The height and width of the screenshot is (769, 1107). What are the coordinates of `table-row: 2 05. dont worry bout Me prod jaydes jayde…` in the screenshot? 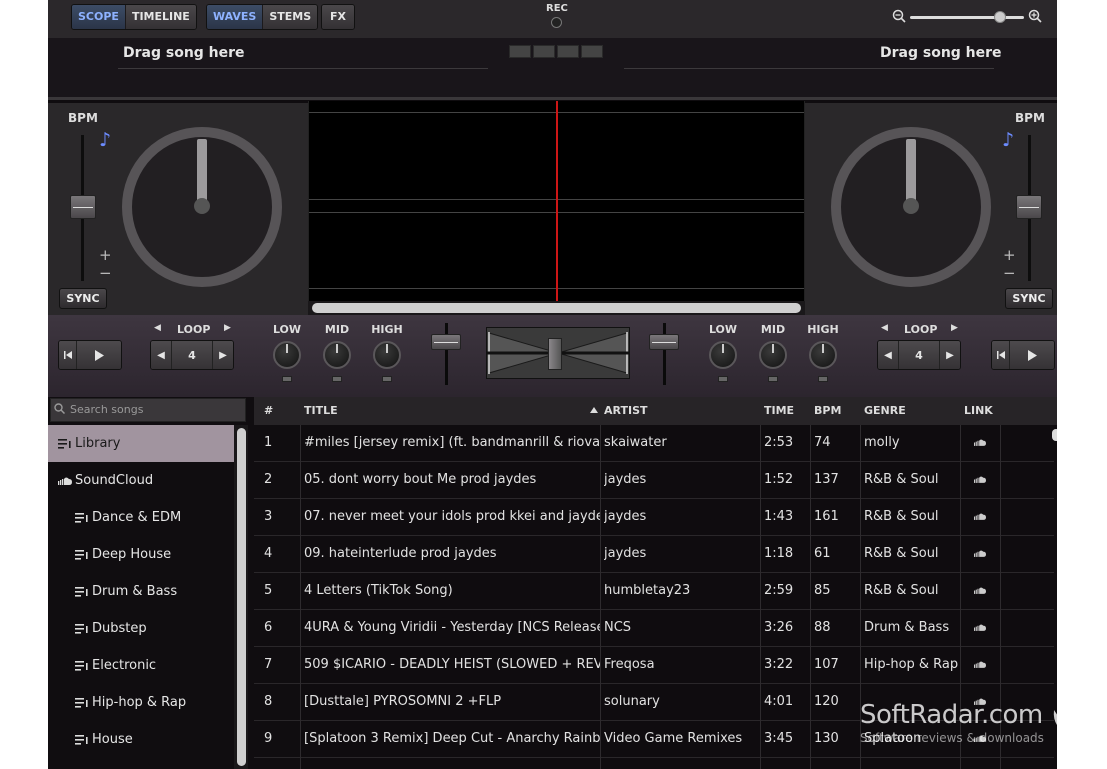 It's located at (654, 480).